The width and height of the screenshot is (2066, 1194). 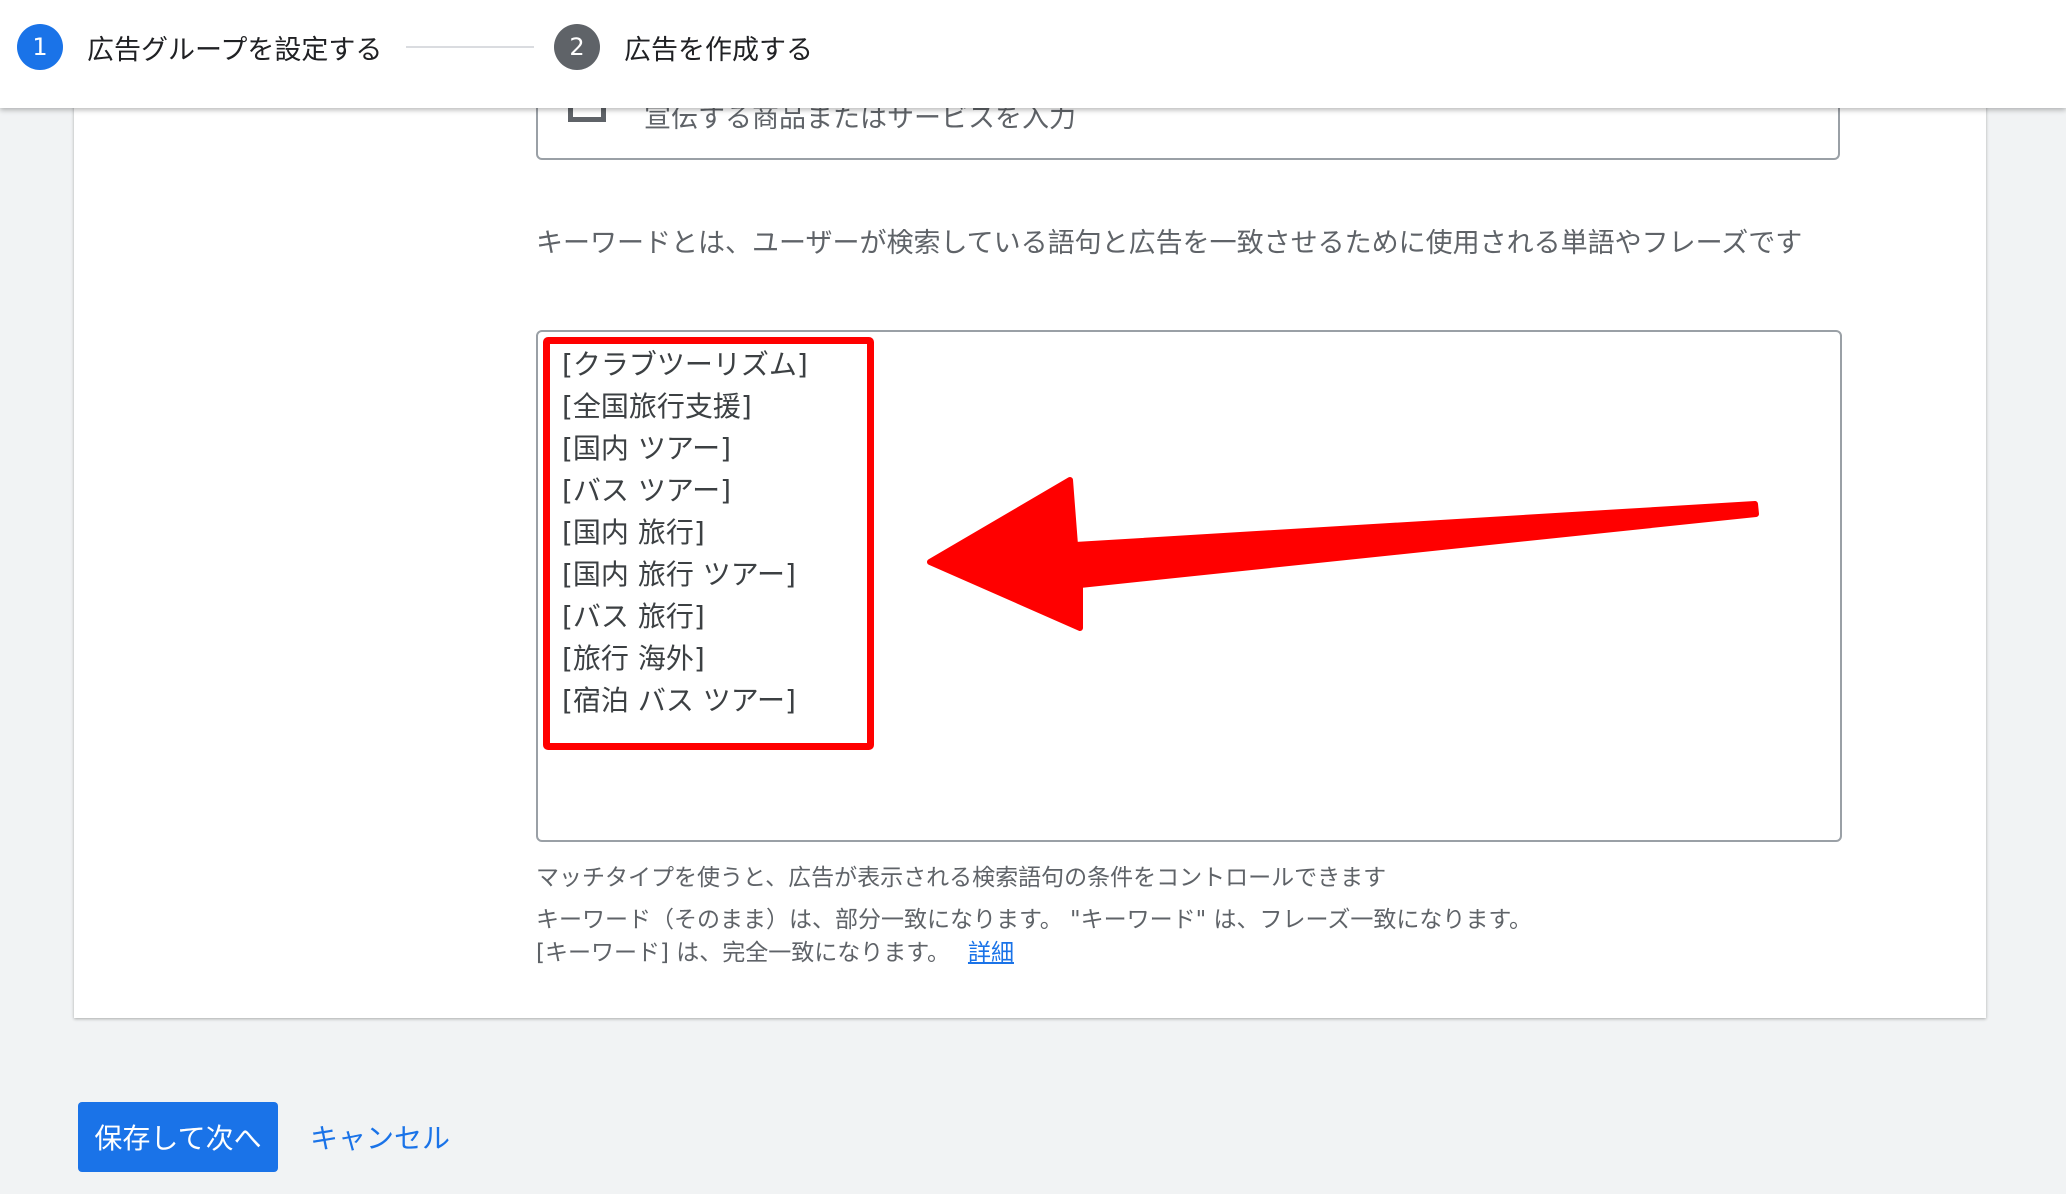 What do you see at coordinates (470, 47) in the screenshot?
I see `step-connector` at bounding box center [470, 47].